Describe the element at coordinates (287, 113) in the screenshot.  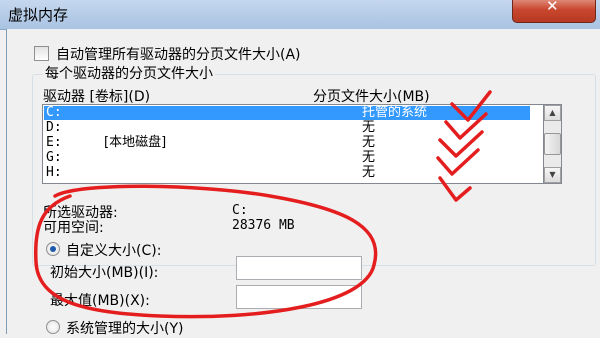
I see `drive-row-c: C: 托管的系统` at that location.